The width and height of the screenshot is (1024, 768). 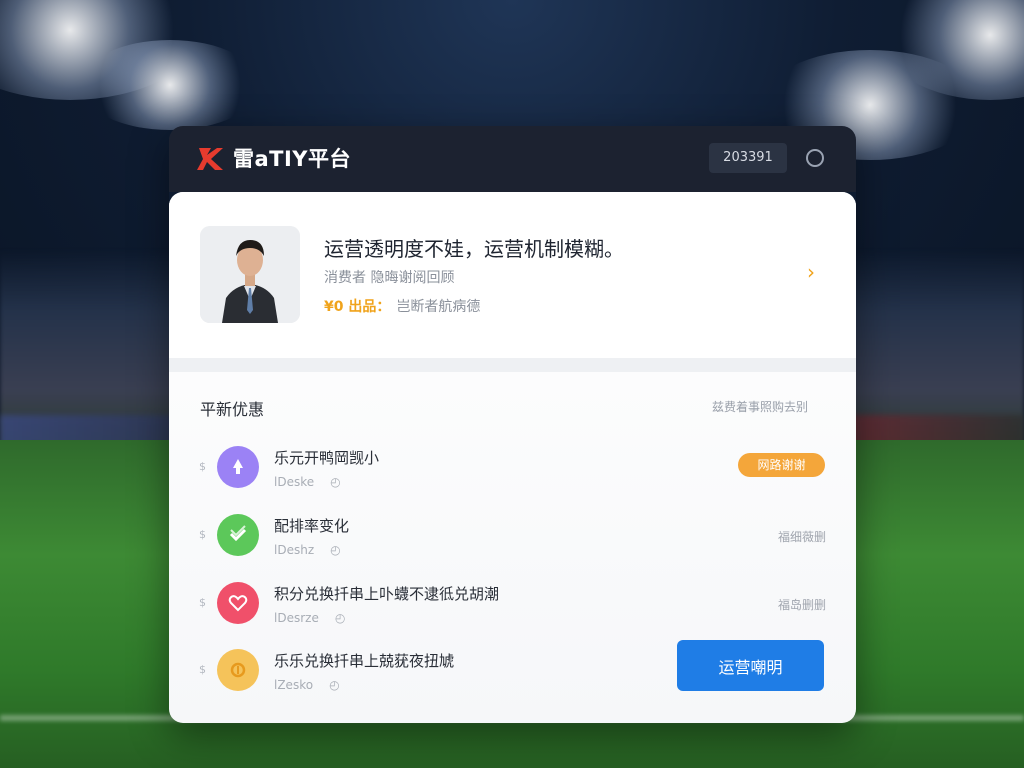 What do you see at coordinates (232, 409) in the screenshot?
I see `section-title: 平新优惠` at bounding box center [232, 409].